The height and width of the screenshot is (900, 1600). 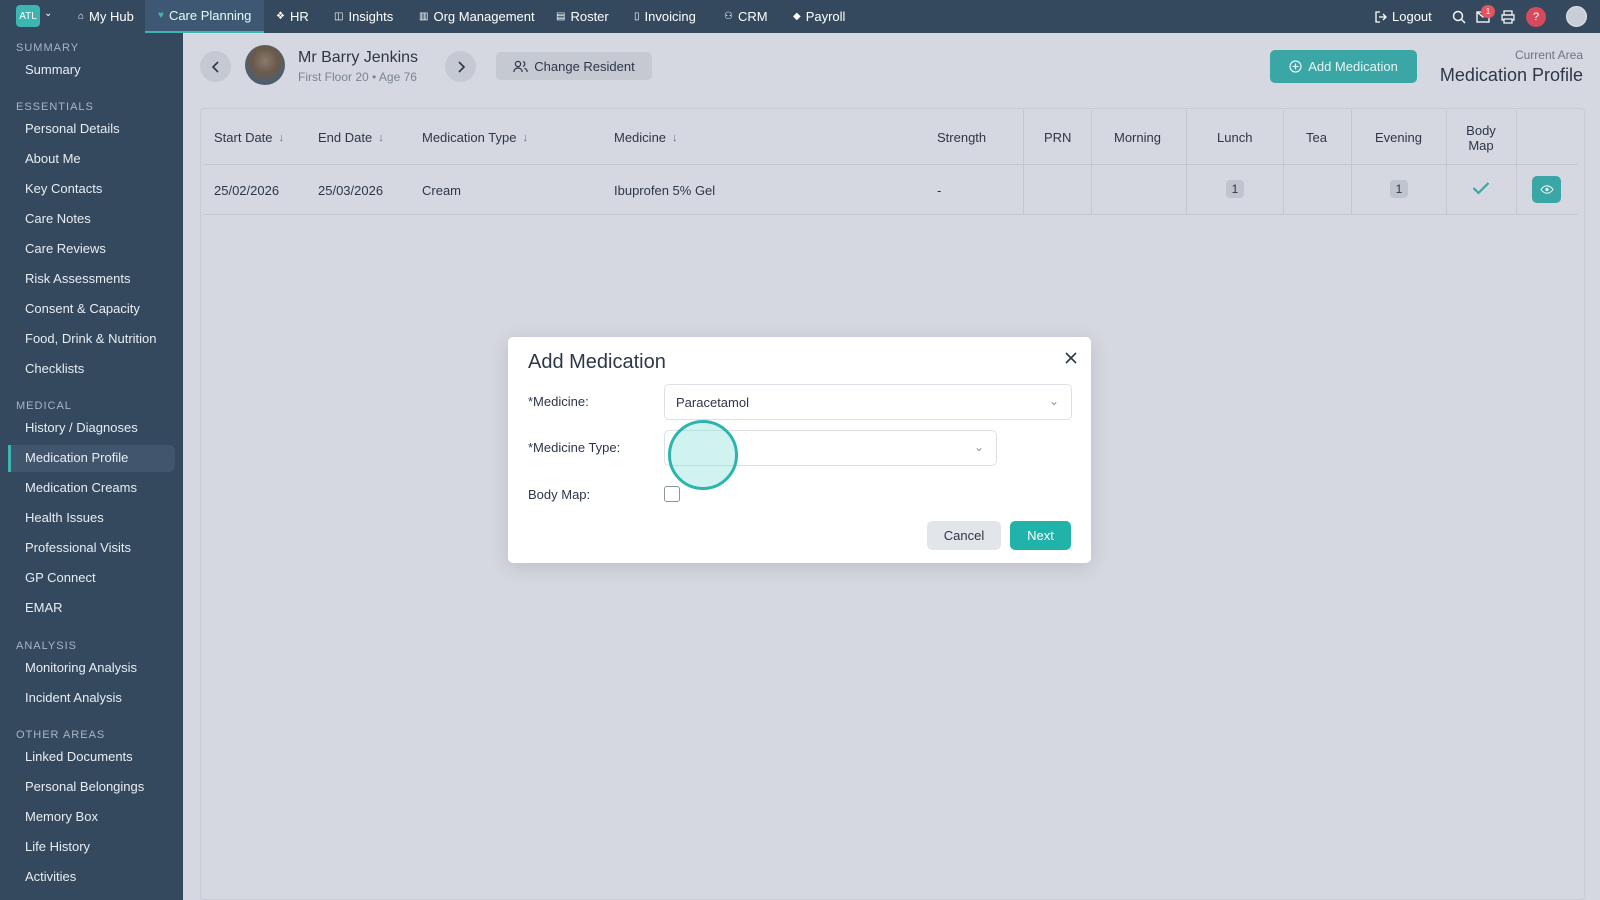 What do you see at coordinates (265, 65) in the screenshot?
I see `resident-photo` at bounding box center [265, 65].